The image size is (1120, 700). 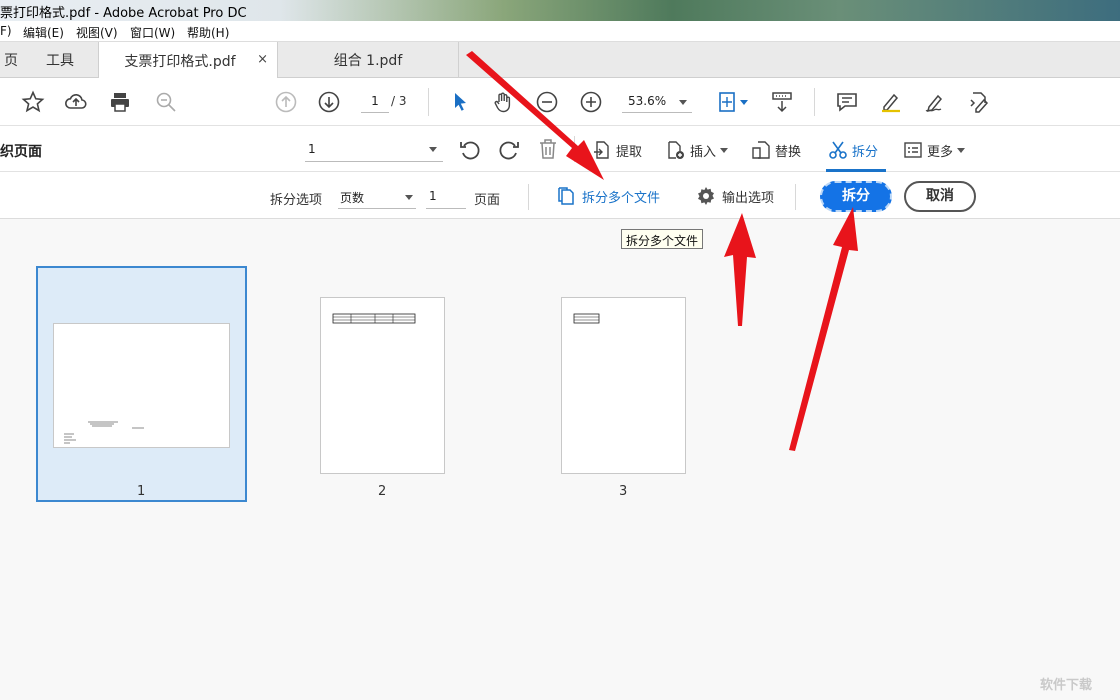 I want to click on output-options-label: 输出选项, so click(x=748, y=198).